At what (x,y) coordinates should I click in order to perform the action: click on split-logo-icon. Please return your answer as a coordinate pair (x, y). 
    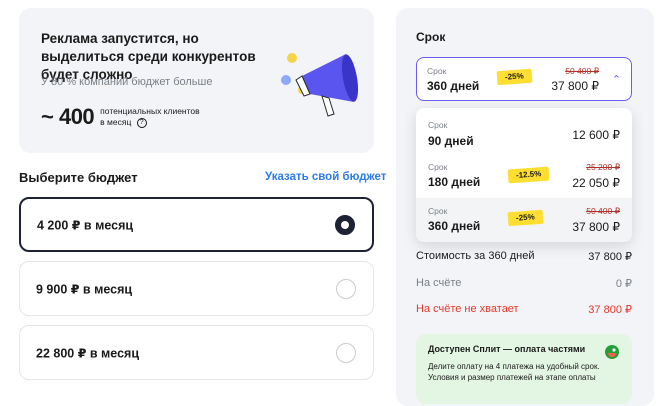
    Looking at the image, I should click on (612, 352).